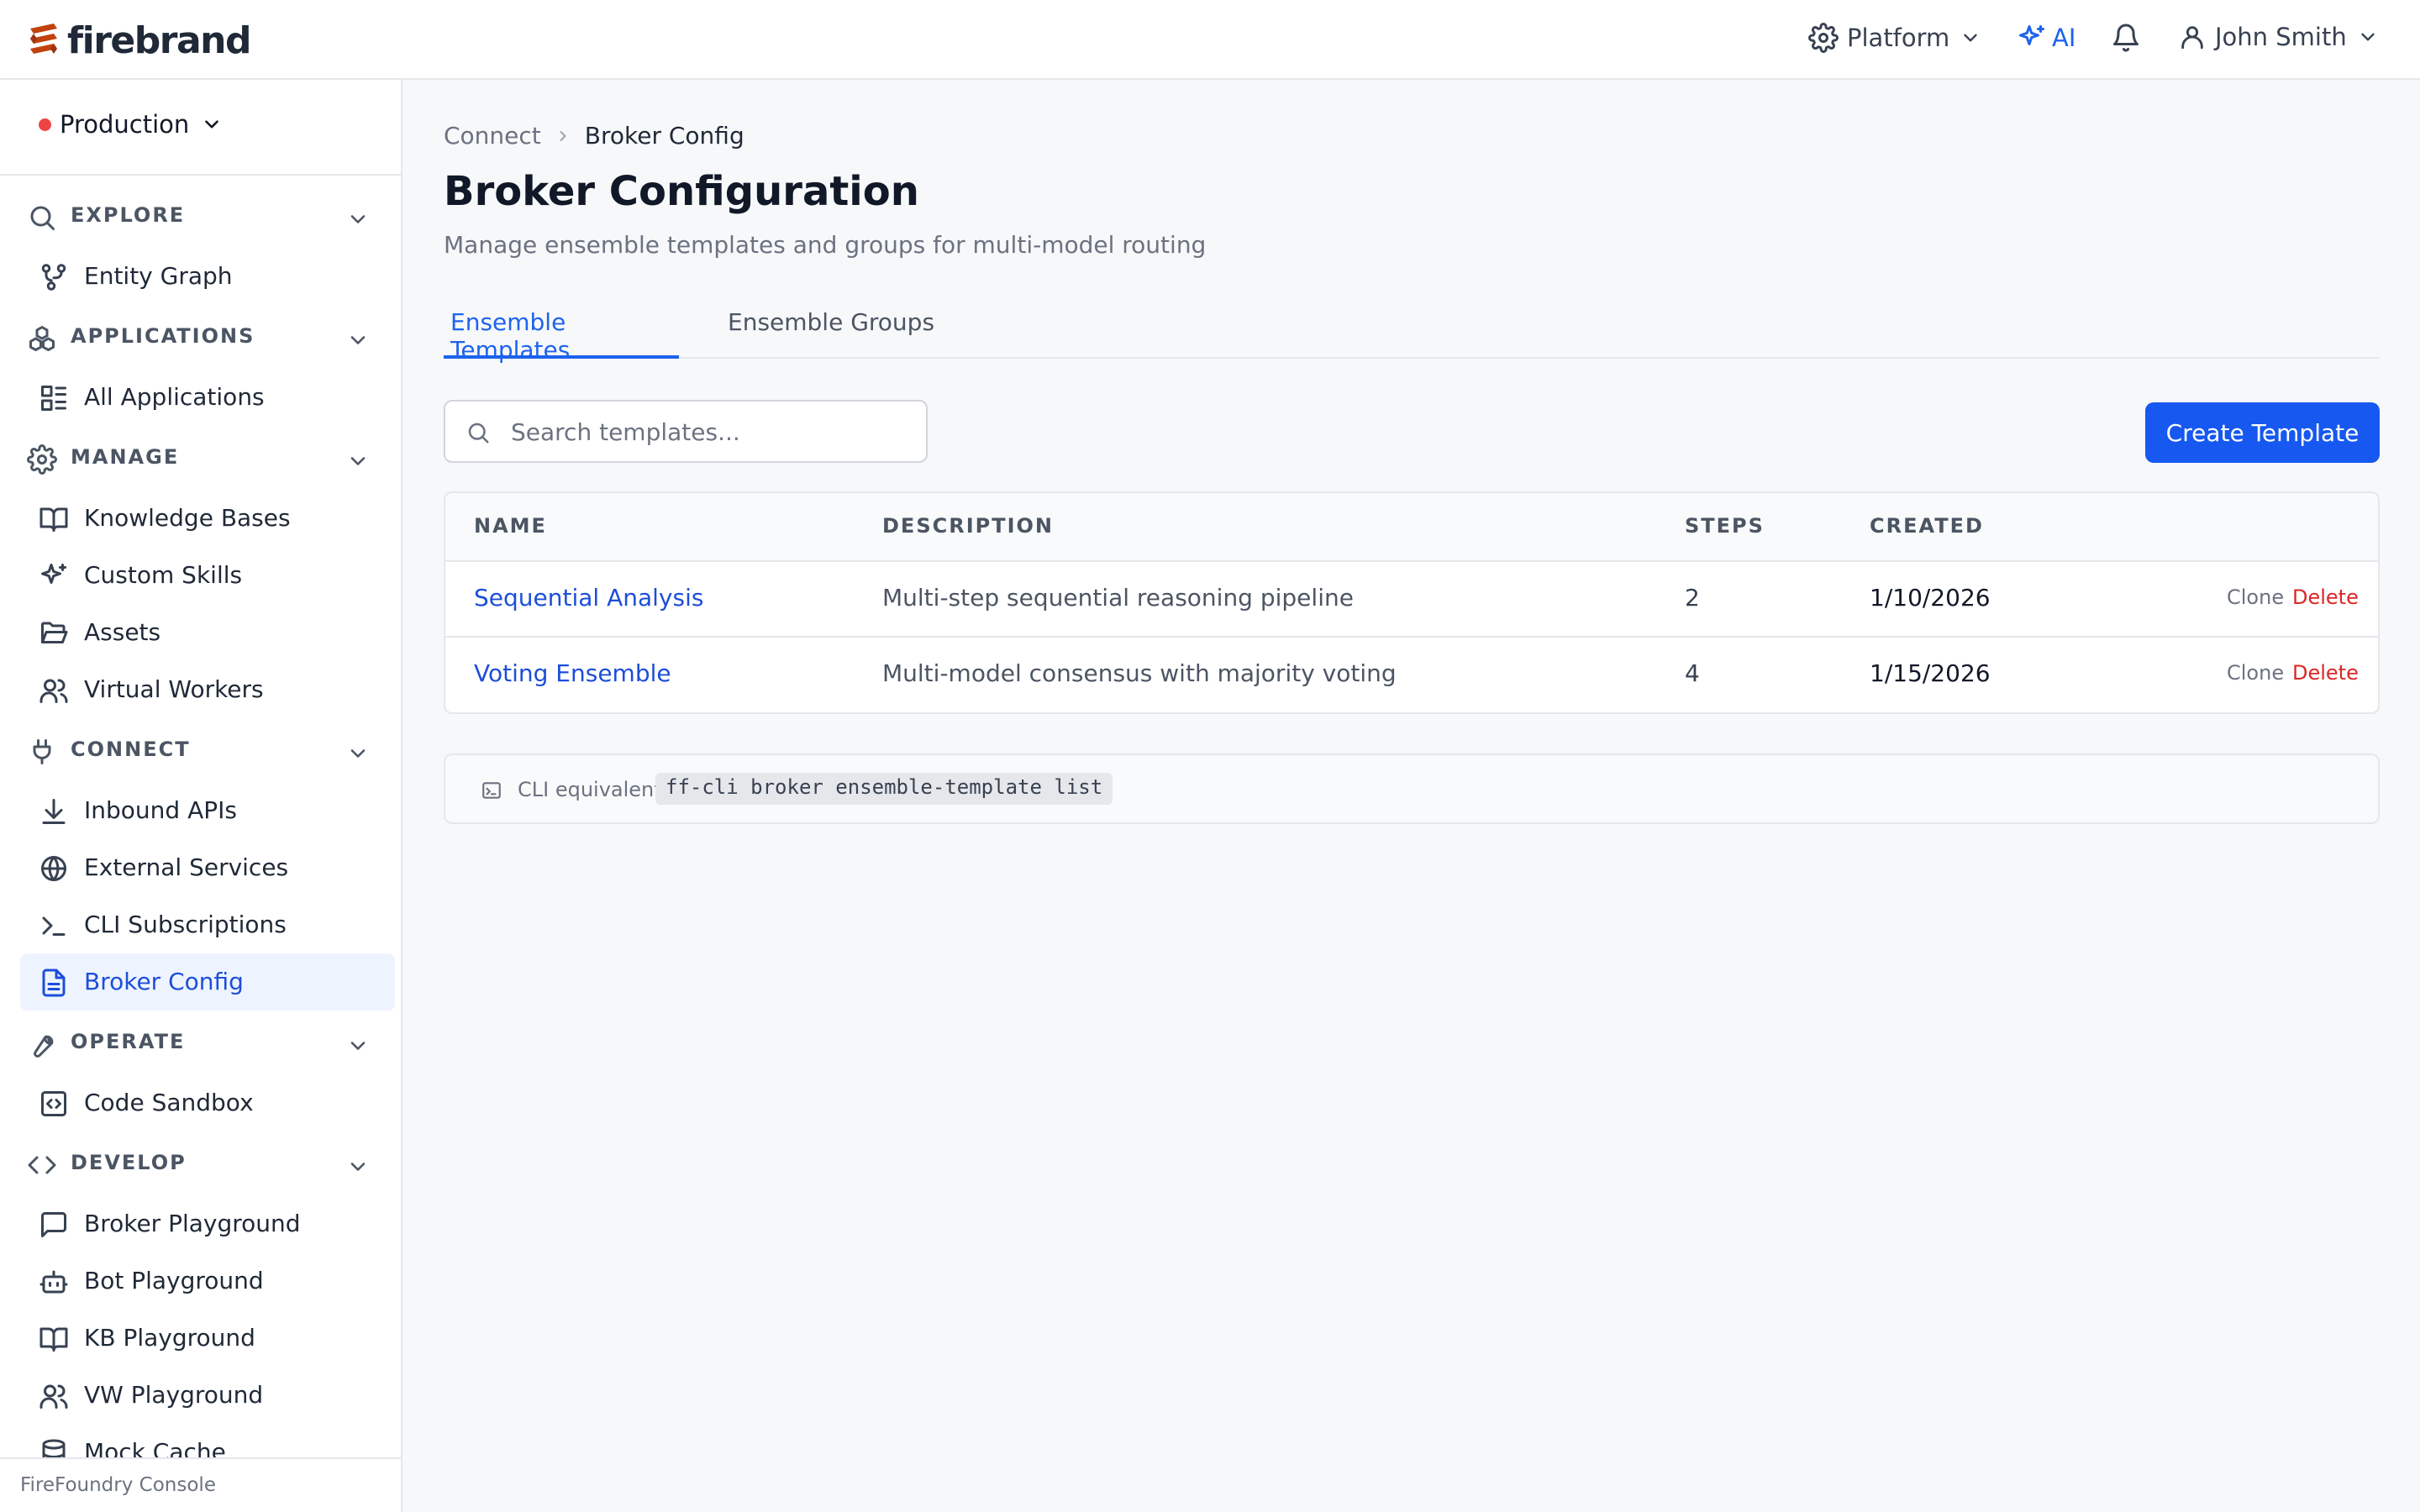  I want to click on footer-label: FireFoundry Console, so click(118, 1485).